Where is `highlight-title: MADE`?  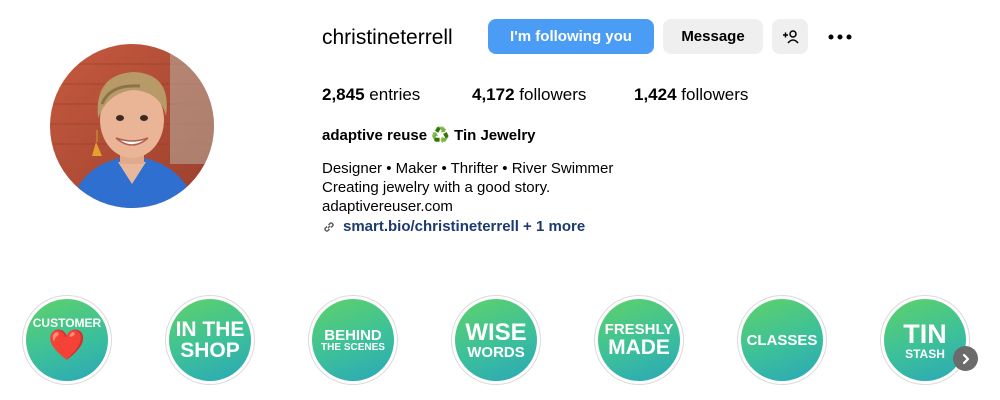
highlight-title: MADE is located at coordinates (639, 347).